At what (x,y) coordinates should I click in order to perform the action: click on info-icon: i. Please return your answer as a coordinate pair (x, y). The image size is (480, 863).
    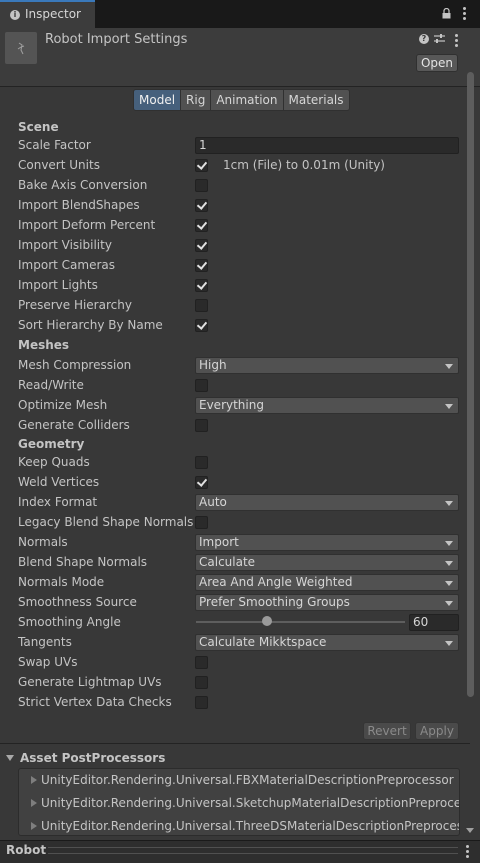
    Looking at the image, I should click on (15, 15).